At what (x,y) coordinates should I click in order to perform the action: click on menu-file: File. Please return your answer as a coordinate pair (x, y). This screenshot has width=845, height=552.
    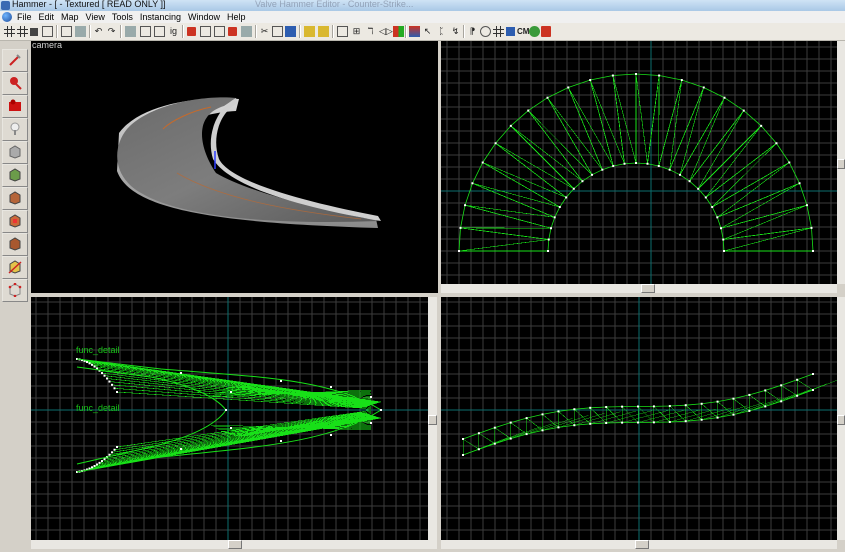
    Looking at the image, I should click on (27, 17).